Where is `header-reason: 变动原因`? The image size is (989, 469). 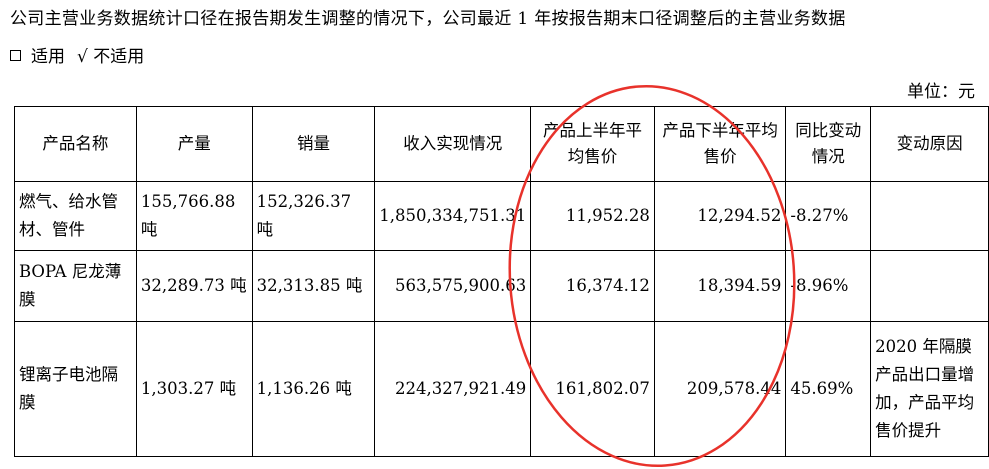
header-reason: 变动原因 is located at coordinates (929, 144).